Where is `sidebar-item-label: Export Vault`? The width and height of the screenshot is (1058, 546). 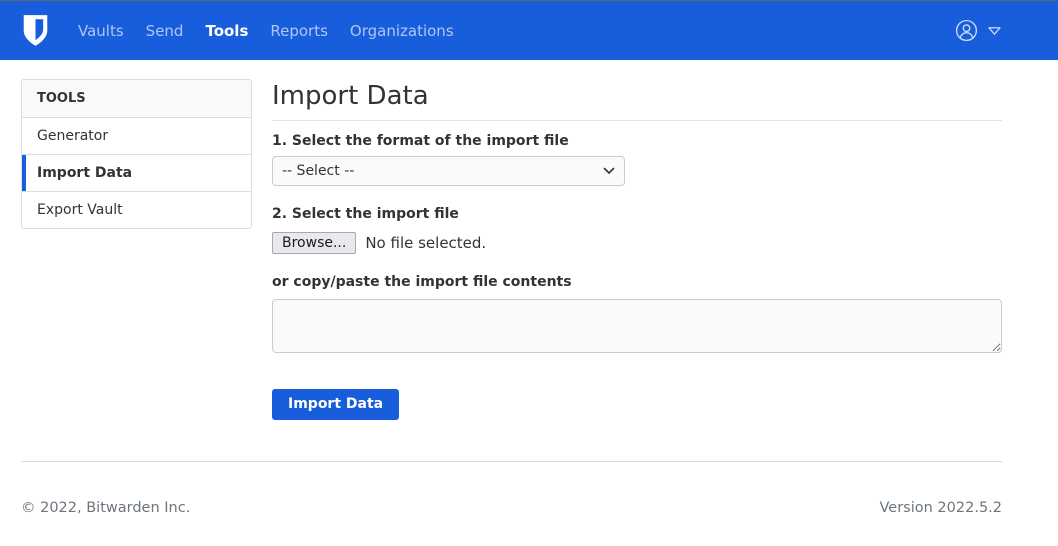 sidebar-item-label: Export Vault is located at coordinates (80, 210).